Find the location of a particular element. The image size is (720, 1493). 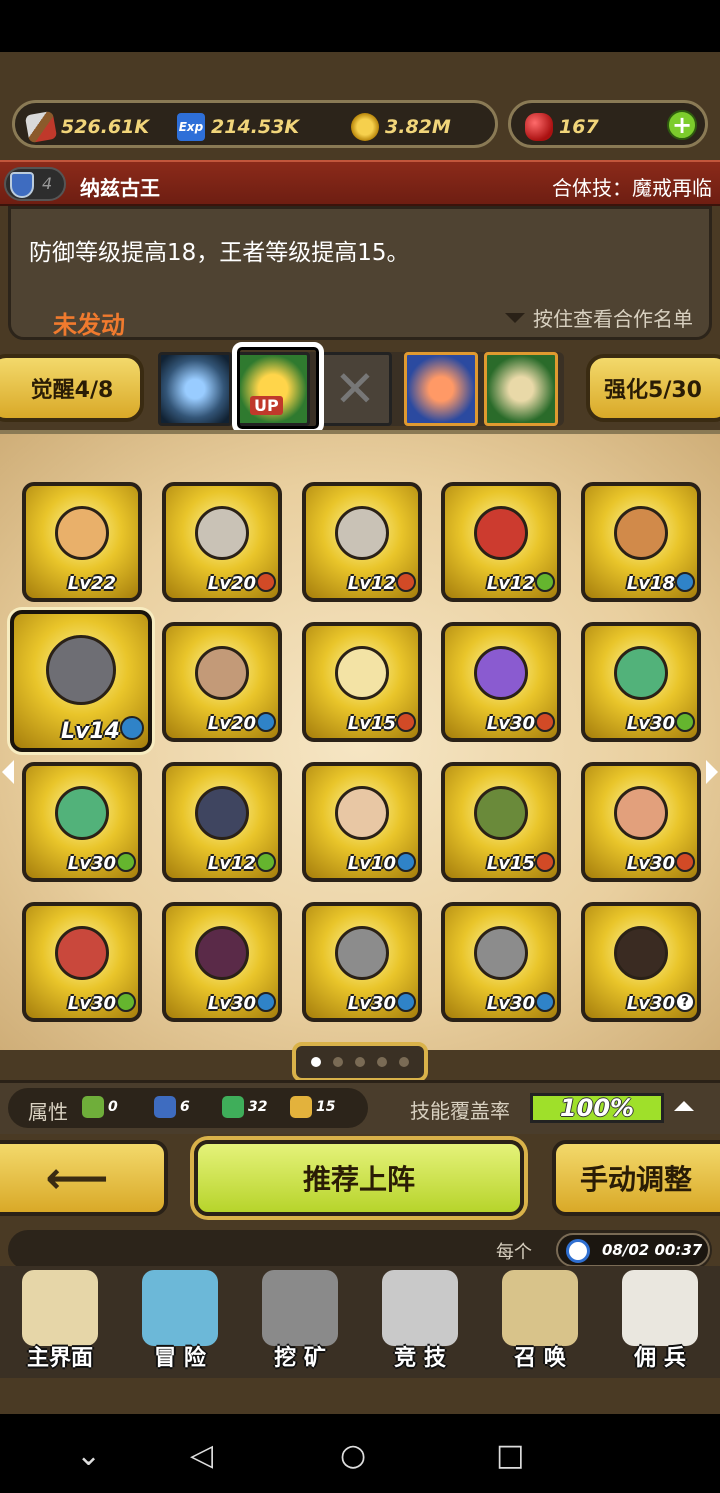

attack-resource: 526.61K is located at coordinates (87, 127).